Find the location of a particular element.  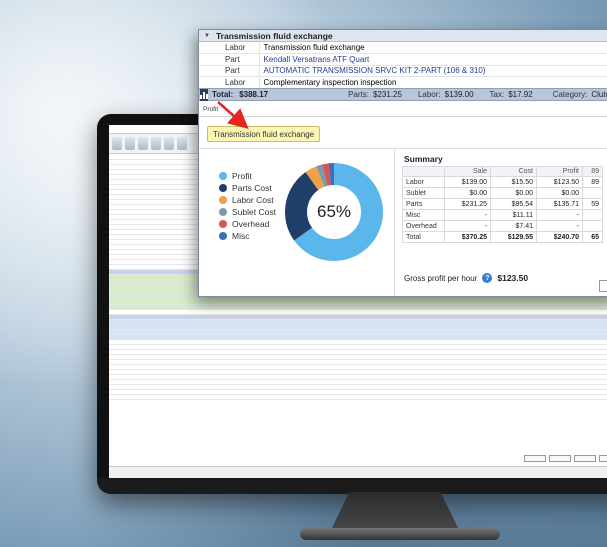

total-value: $388.17 is located at coordinates (254, 94).